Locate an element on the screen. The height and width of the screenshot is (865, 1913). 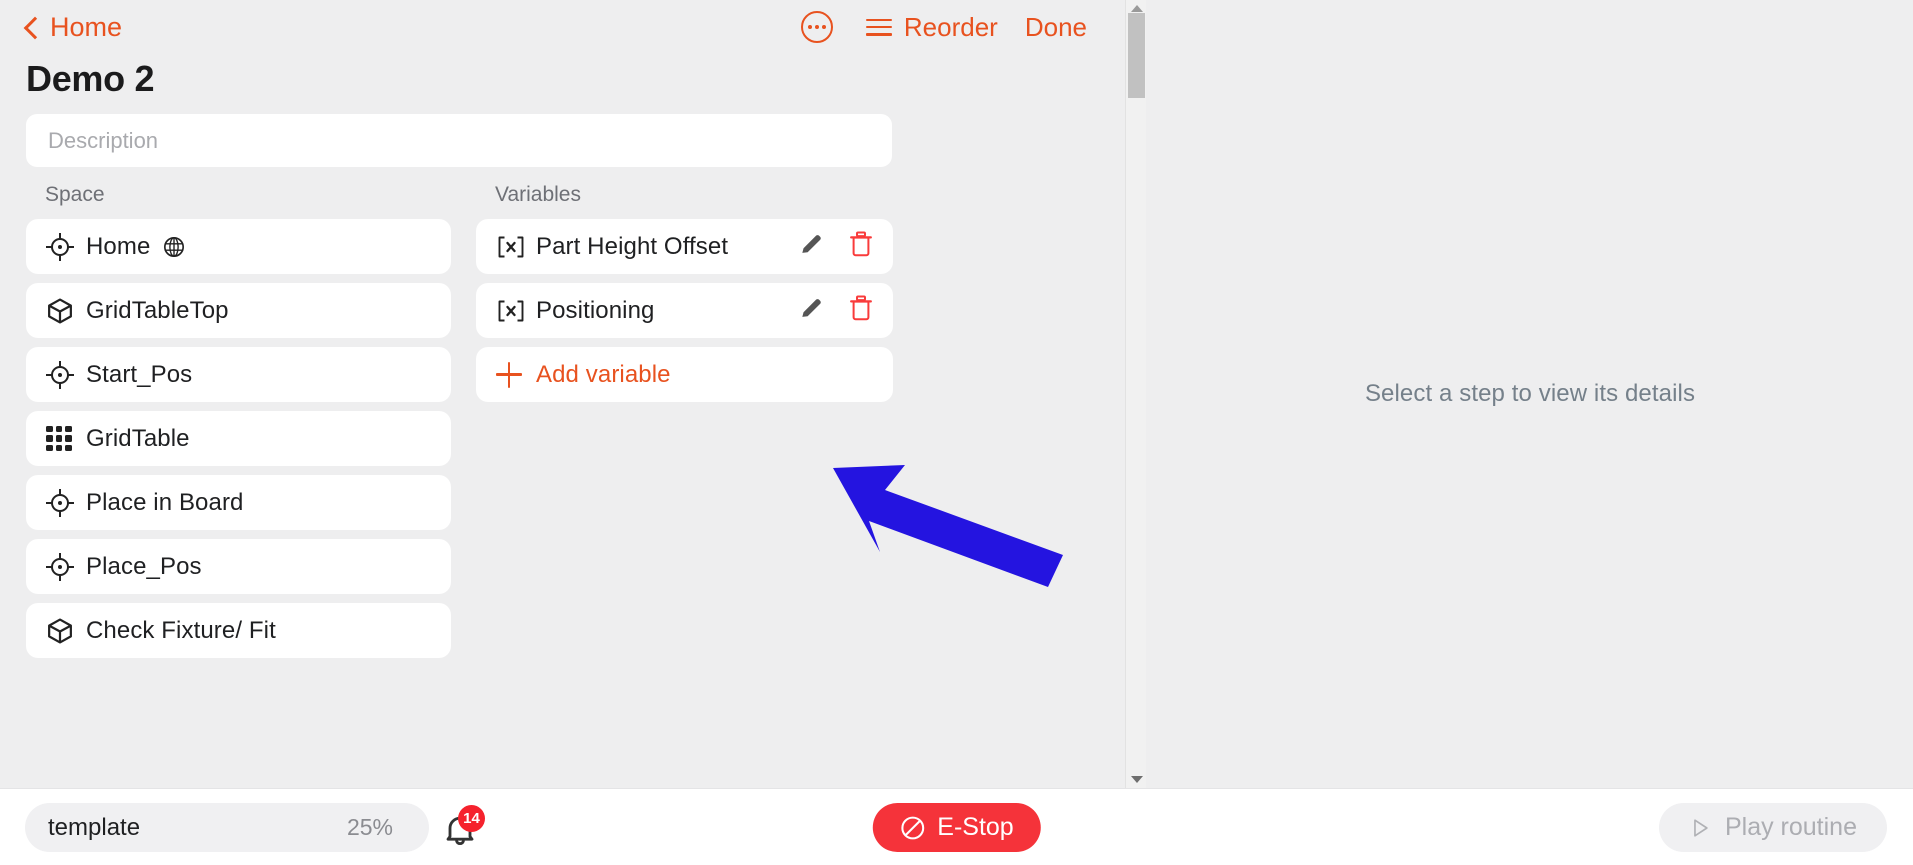
grid-icon is located at coordinates (66, 438).